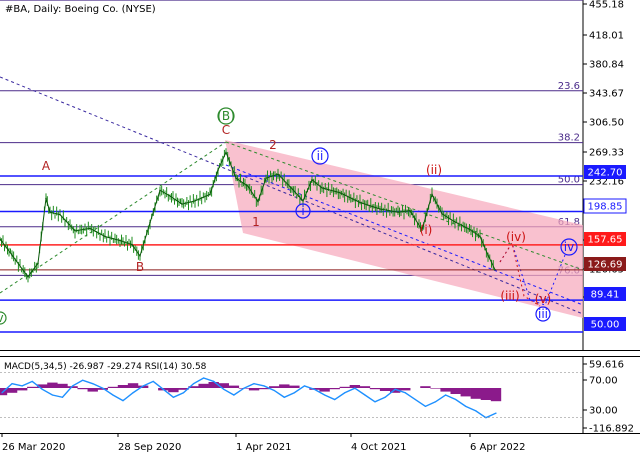  I want to click on x-tick-label-4: 6 Apr 2022, so click(497, 447).